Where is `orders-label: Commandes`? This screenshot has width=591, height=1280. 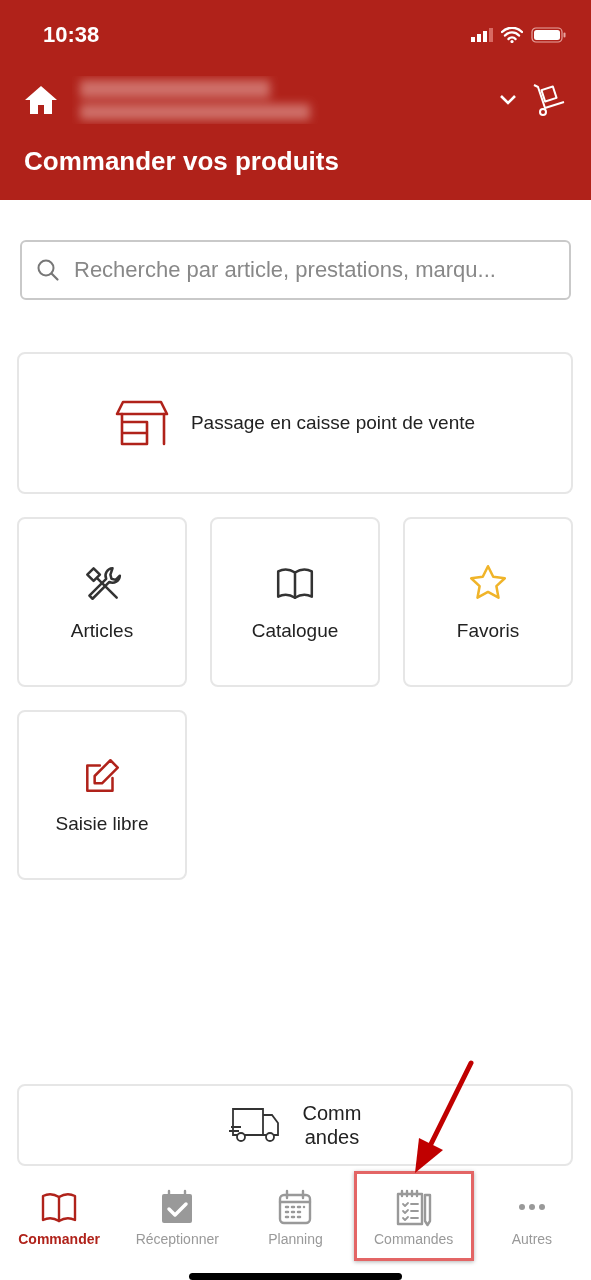 orders-label: Commandes is located at coordinates (332, 1125).